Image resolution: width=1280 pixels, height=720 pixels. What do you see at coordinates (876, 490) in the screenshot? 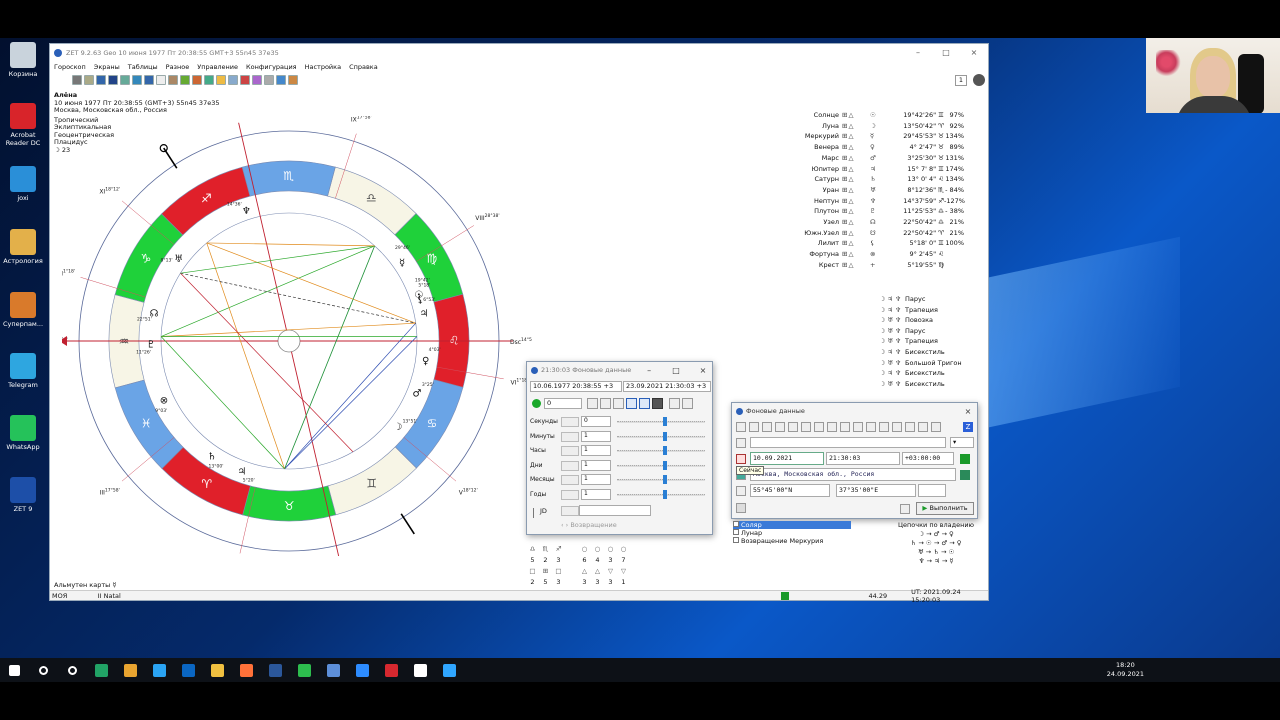
I see `longitude-field: 37°35'00"E` at bounding box center [876, 490].